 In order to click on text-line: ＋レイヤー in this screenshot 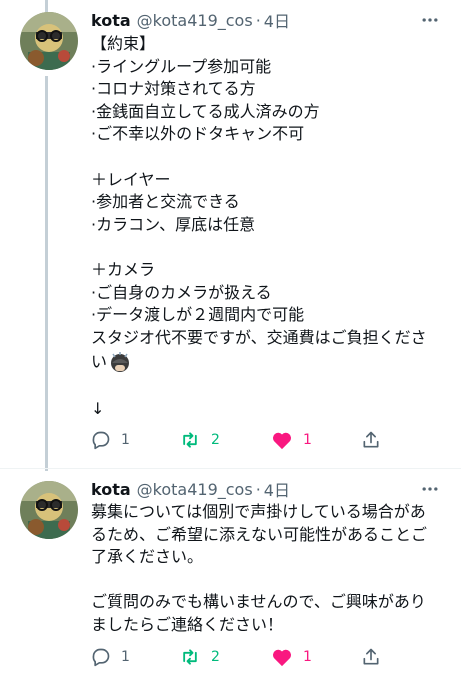, I will do `click(131, 179)`.